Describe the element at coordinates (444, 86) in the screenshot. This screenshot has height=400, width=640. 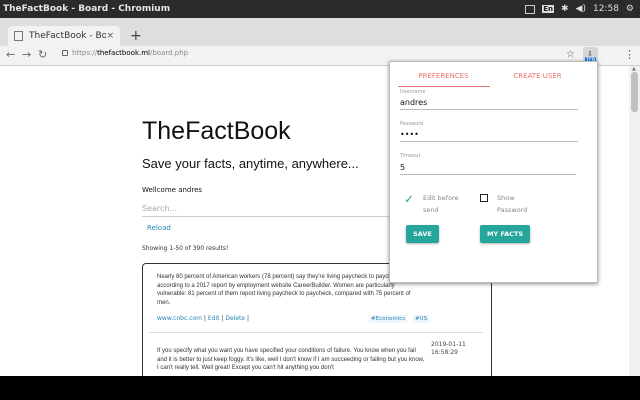
I see `active-tab-indicator` at that location.